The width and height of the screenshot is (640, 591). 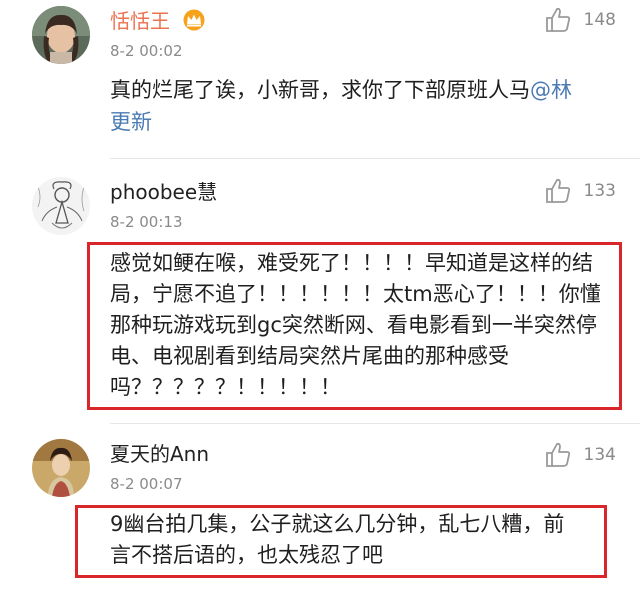 I want to click on comment-text: 9幽台拍几集，公子就这么几分钟，乱七八糟，前言不搭后语的，也太残忍了吧, so click(x=337, y=539).